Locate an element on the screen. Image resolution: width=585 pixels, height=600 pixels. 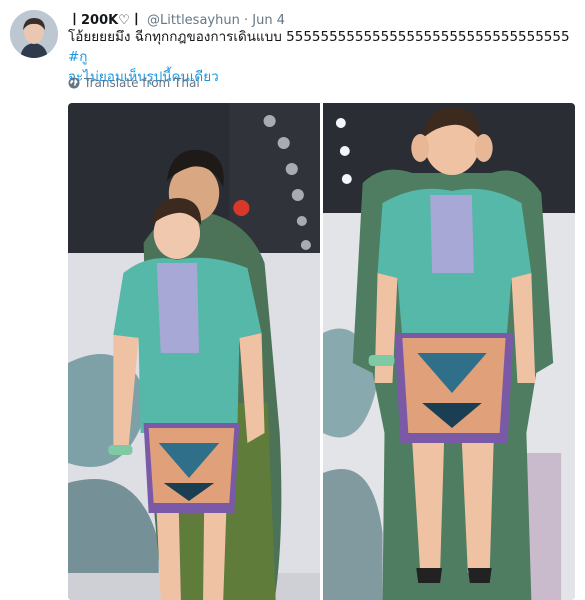
hashtag-part-a: #กู is located at coordinates (78, 57).